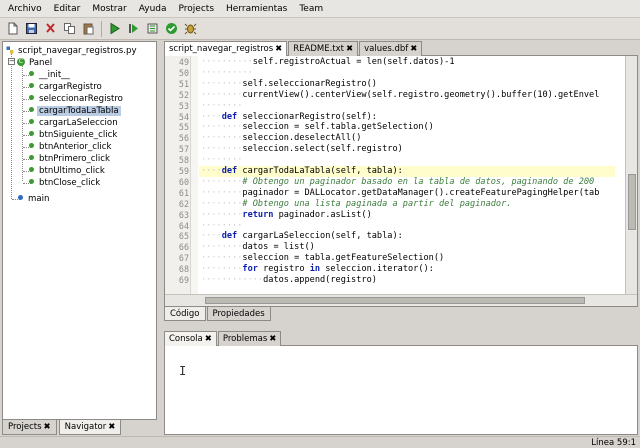  What do you see at coordinates (114, 29) in the screenshot?
I see `run-icon` at bounding box center [114, 29].